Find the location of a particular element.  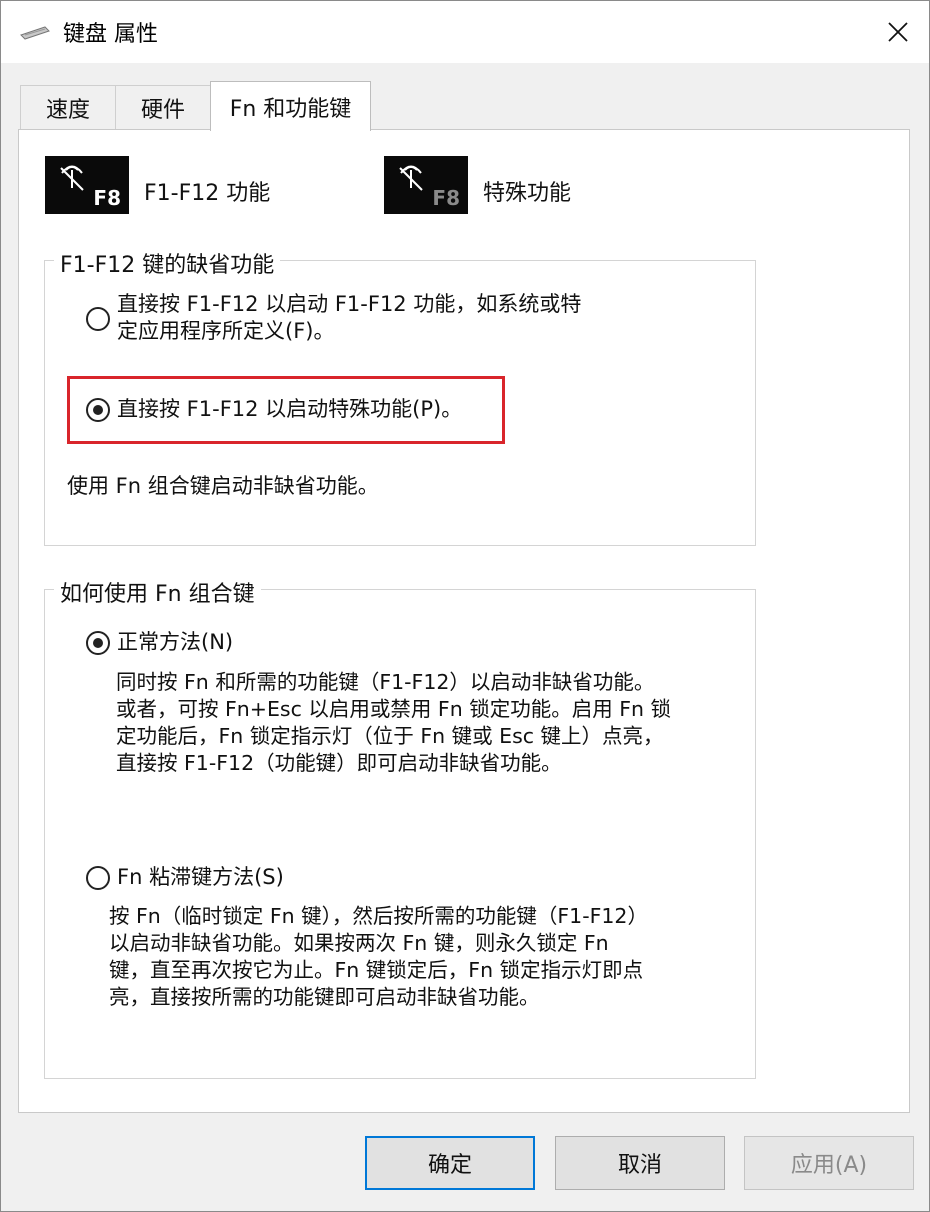

fn-combo-note: 使用 Fn 组合键启动非缺省功能。 is located at coordinates (223, 486).